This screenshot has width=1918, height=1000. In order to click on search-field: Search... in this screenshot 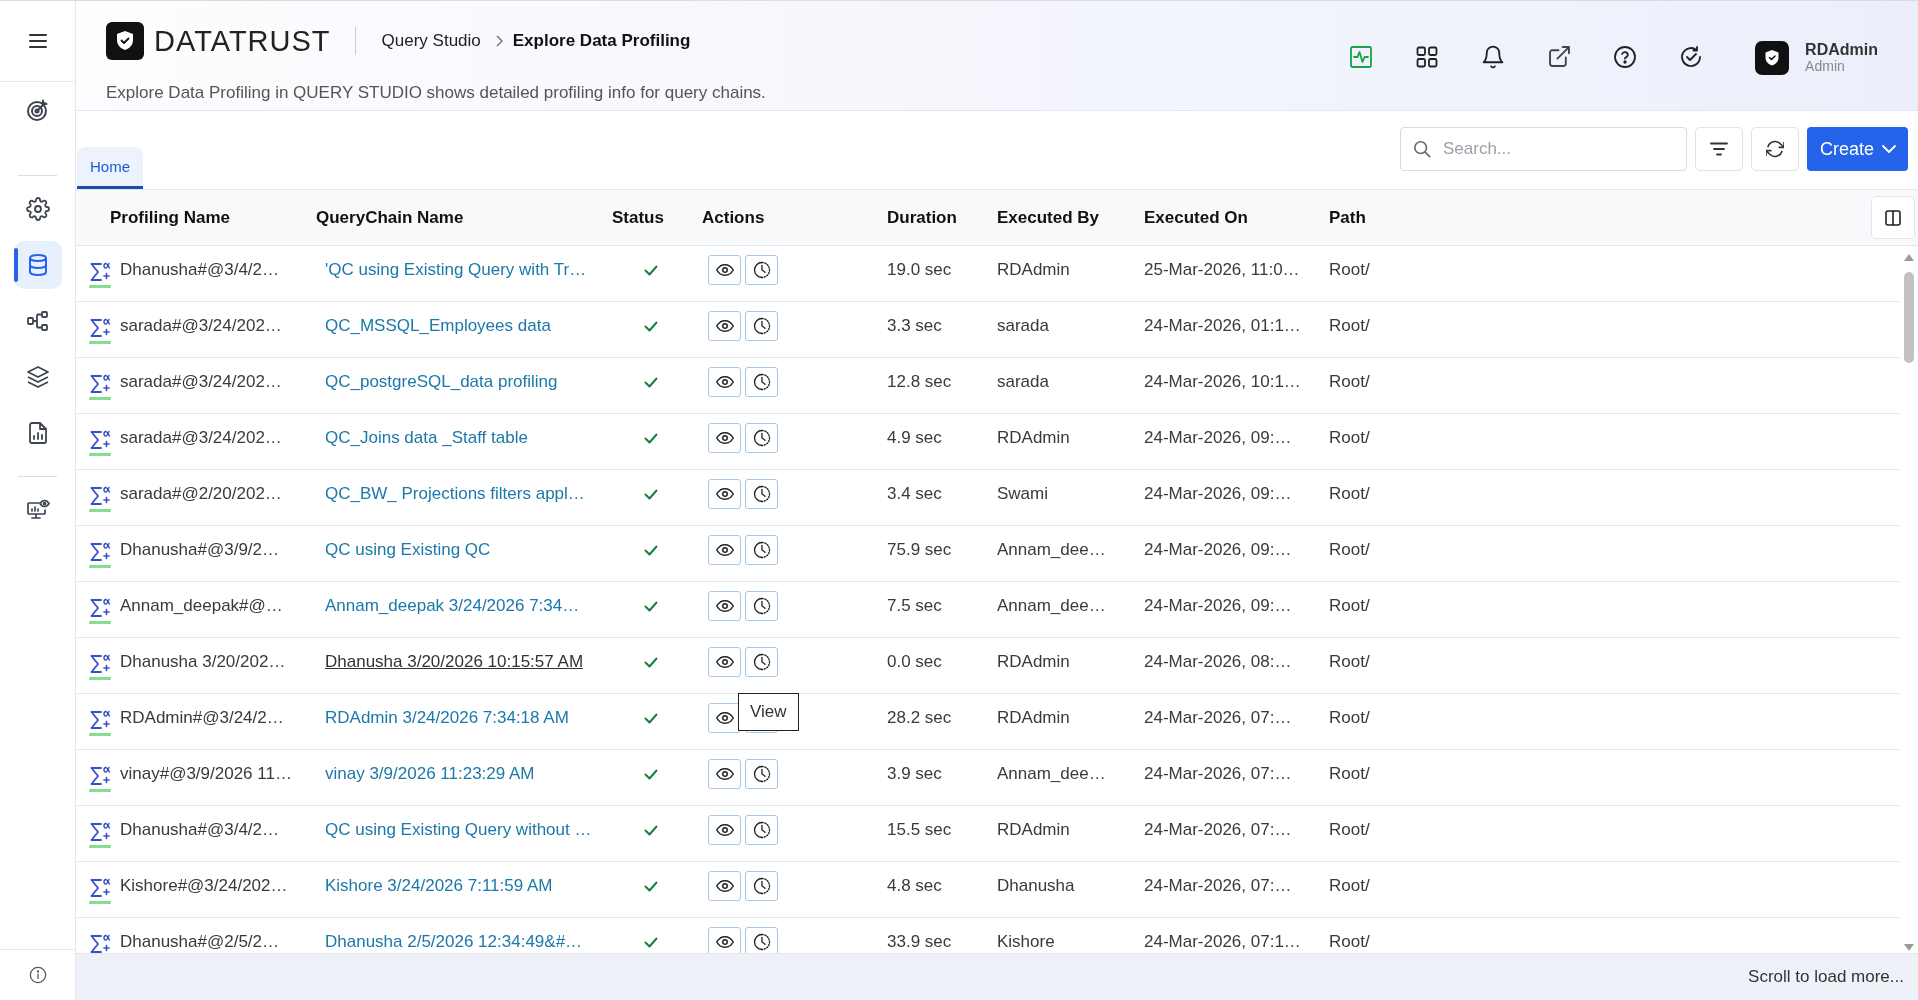, I will do `click(1543, 149)`.